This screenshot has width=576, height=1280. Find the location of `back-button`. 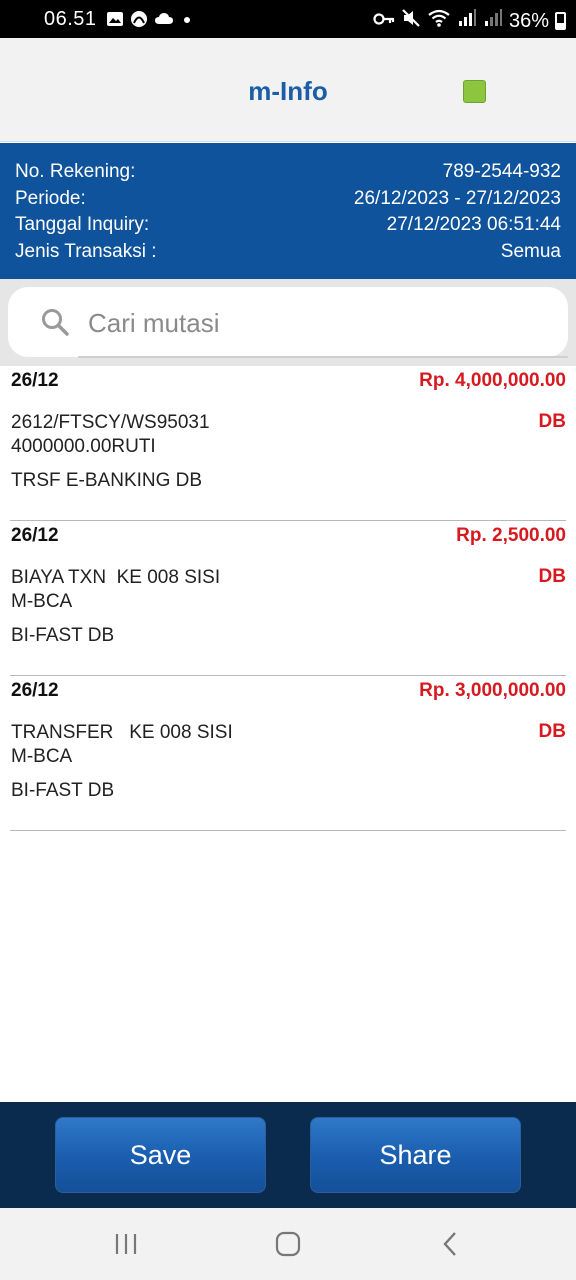

back-button is located at coordinates (450, 1244).